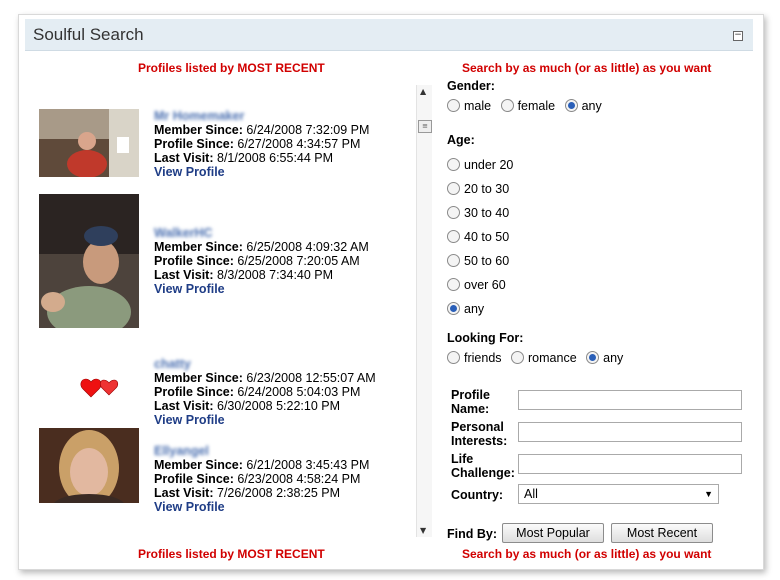  What do you see at coordinates (461, 140) in the screenshot?
I see `age-label: Age:` at bounding box center [461, 140].